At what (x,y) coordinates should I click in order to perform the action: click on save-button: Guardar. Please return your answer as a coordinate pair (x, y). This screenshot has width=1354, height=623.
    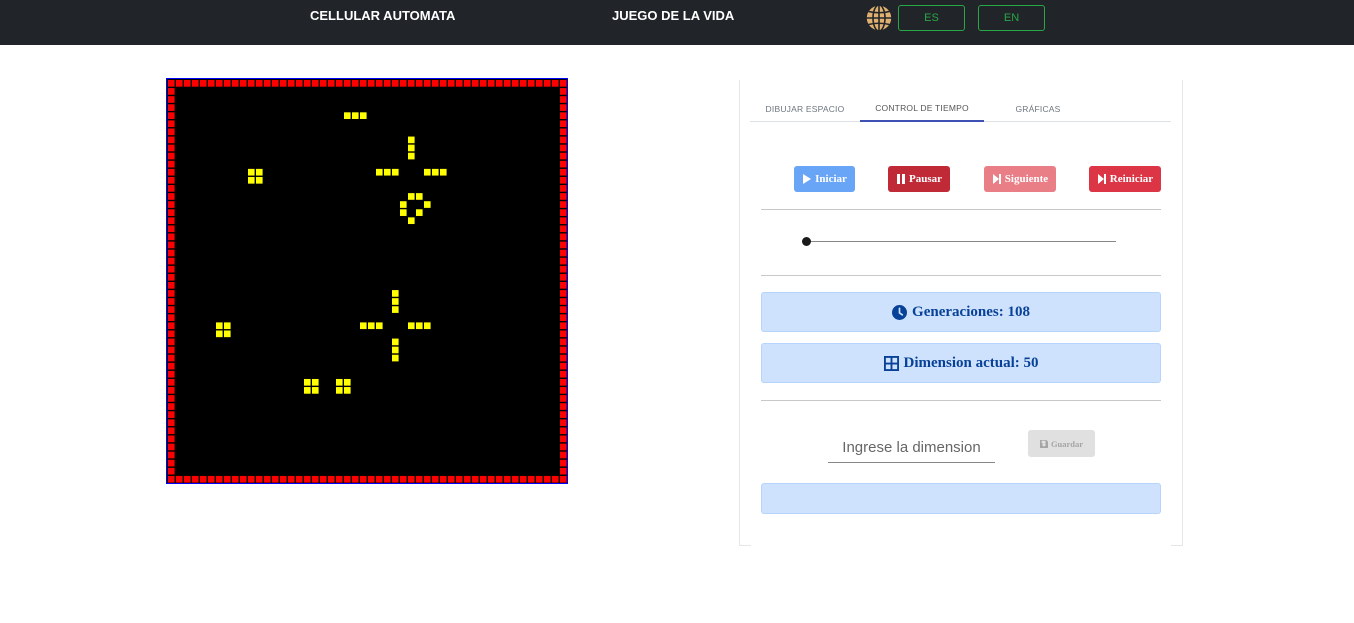
    Looking at the image, I should click on (1061, 443).